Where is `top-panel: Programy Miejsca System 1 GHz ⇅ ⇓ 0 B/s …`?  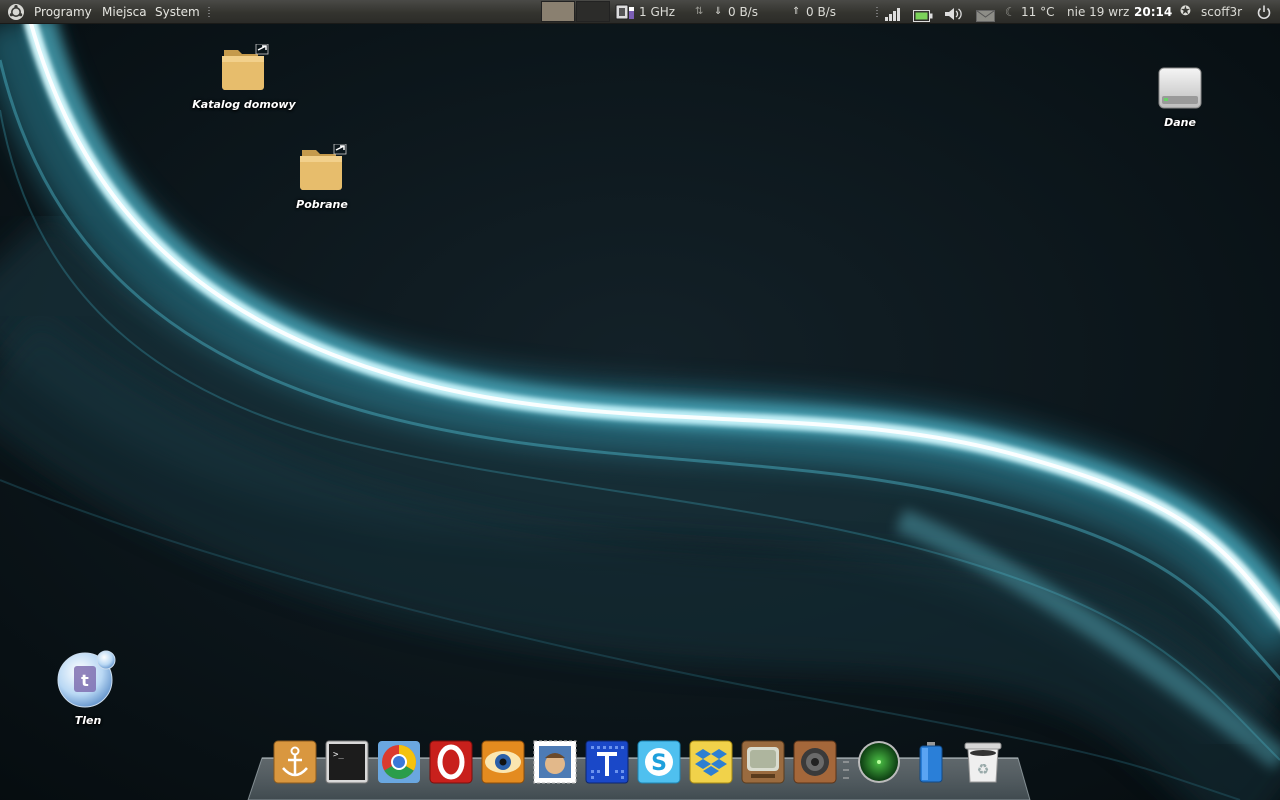 top-panel: Programy Miejsca System 1 GHz ⇅ ⇓ 0 B/s … is located at coordinates (640, 12).